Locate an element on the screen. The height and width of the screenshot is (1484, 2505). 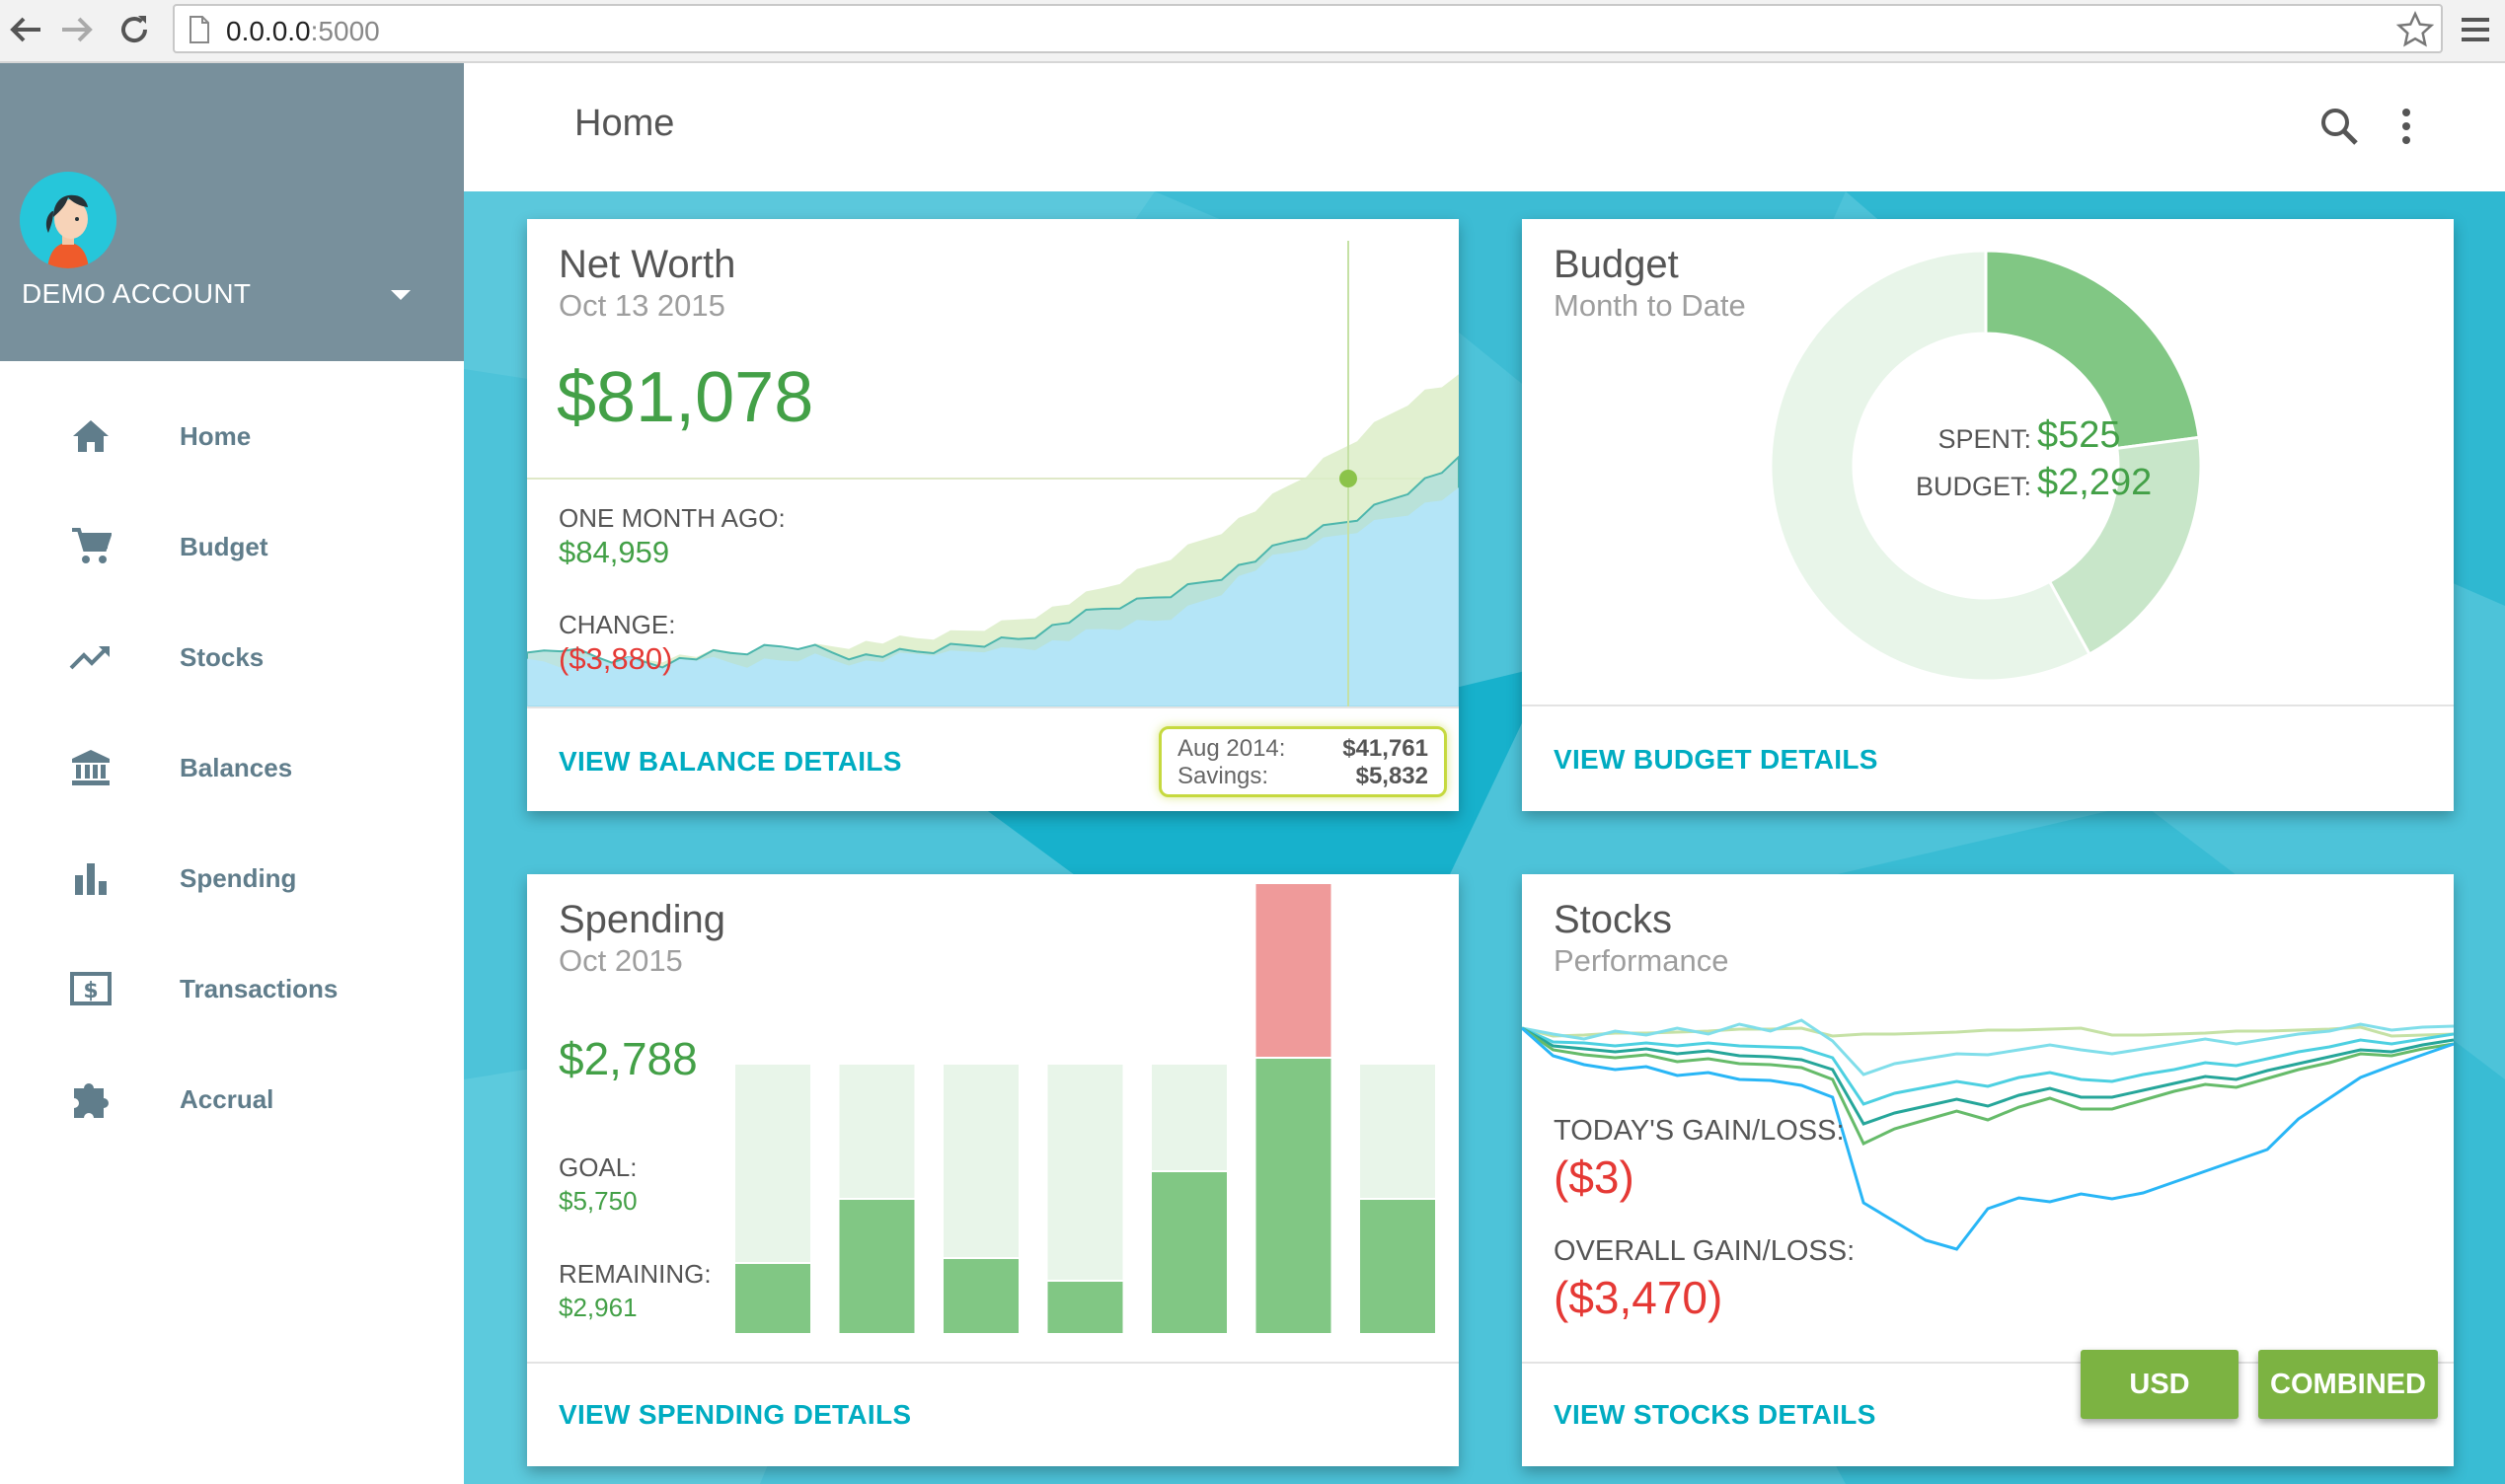
reload-button is located at coordinates (134, 29).